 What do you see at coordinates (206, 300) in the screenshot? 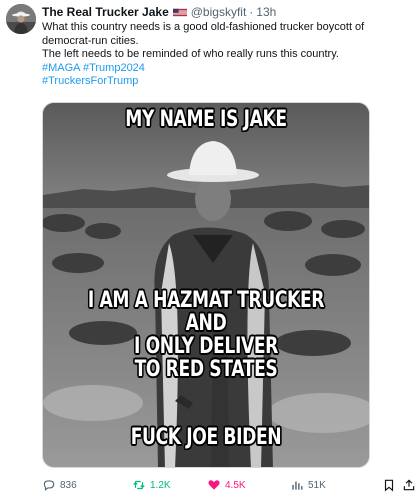
I see `meme-middle-line: I AM A HAZMAT TRUCKER` at bounding box center [206, 300].